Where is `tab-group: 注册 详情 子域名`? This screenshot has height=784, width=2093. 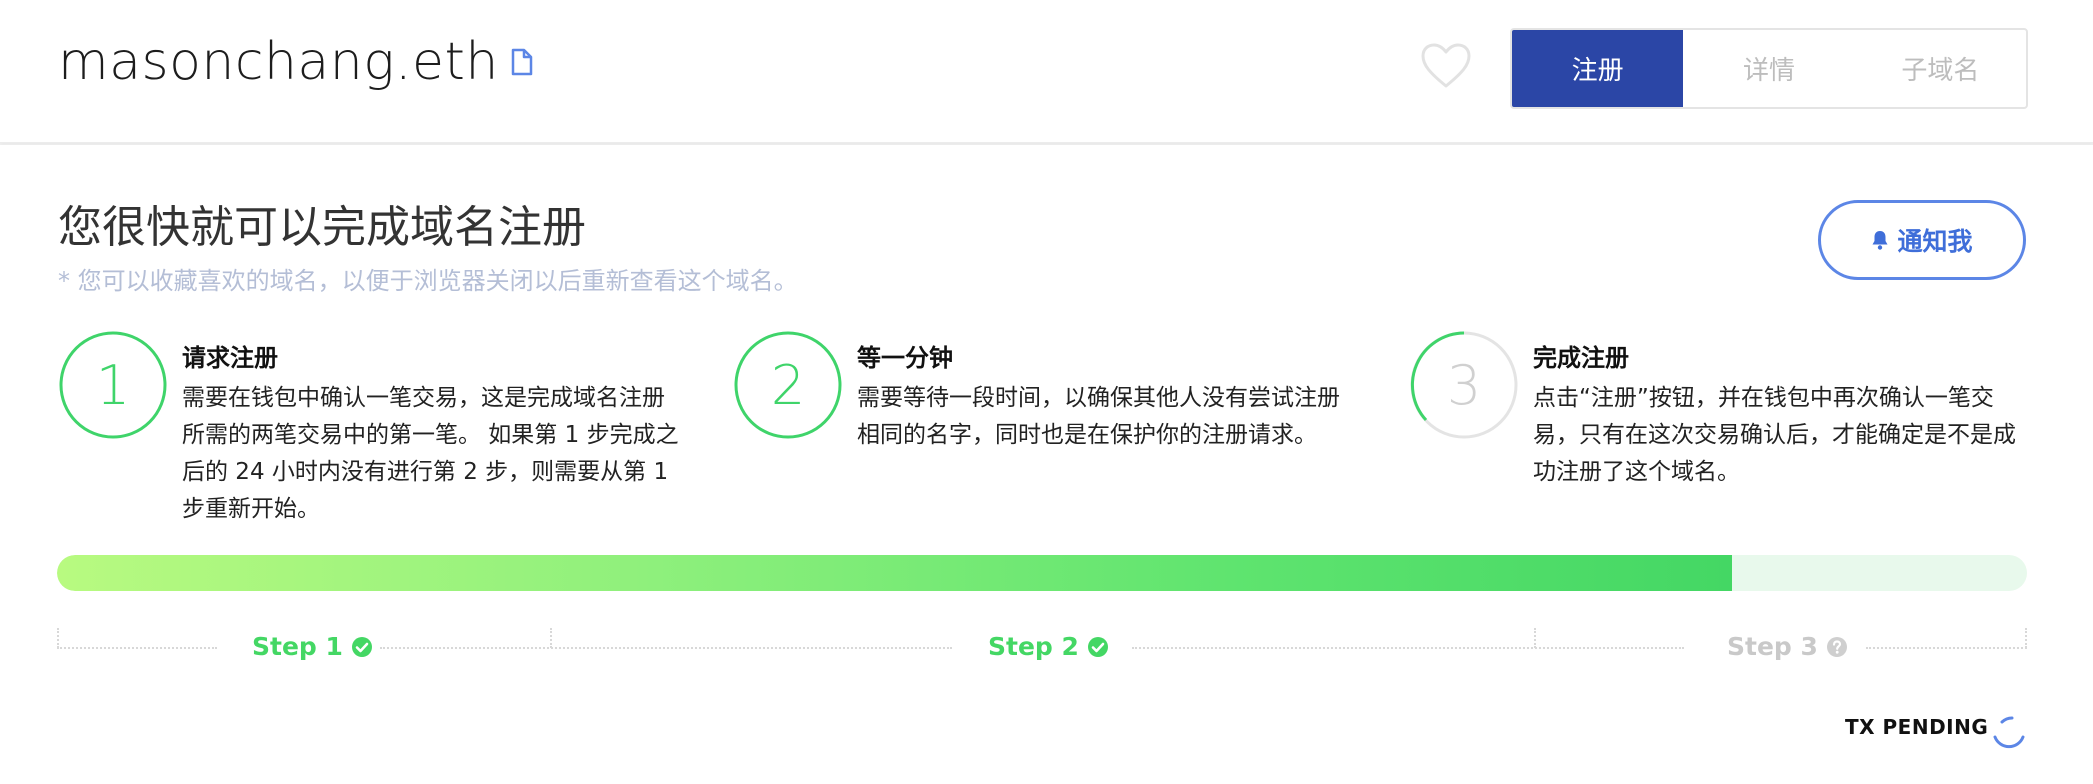
tab-group: 注册 详情 子域名 is located at coordinates (1769, 68).